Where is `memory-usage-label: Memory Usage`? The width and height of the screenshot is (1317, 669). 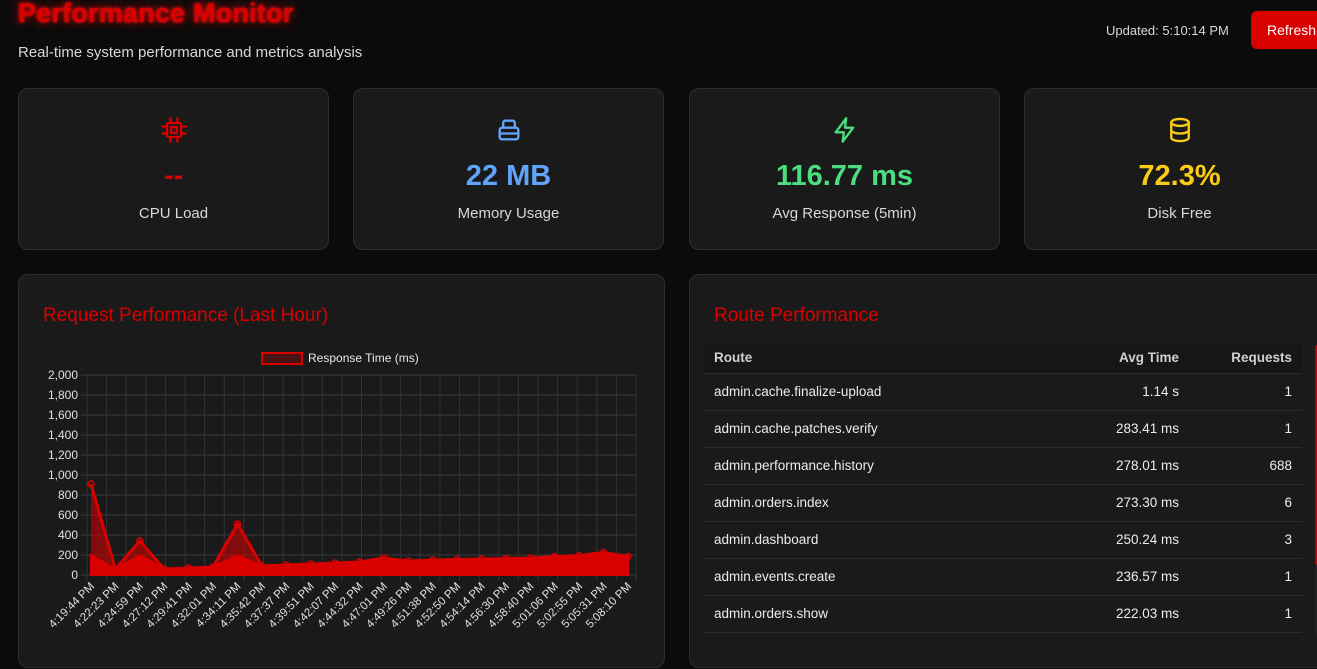 memory-usage-label: Memory Usage is located at coordinates (508, 213).